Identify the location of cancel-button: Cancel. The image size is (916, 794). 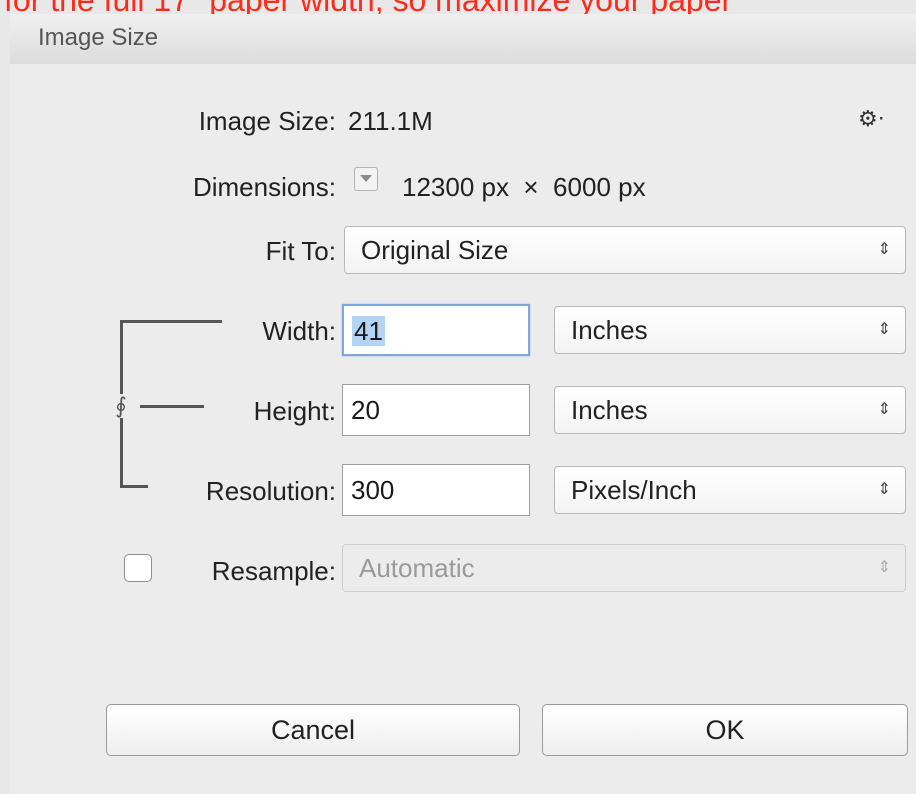
(313, 730).